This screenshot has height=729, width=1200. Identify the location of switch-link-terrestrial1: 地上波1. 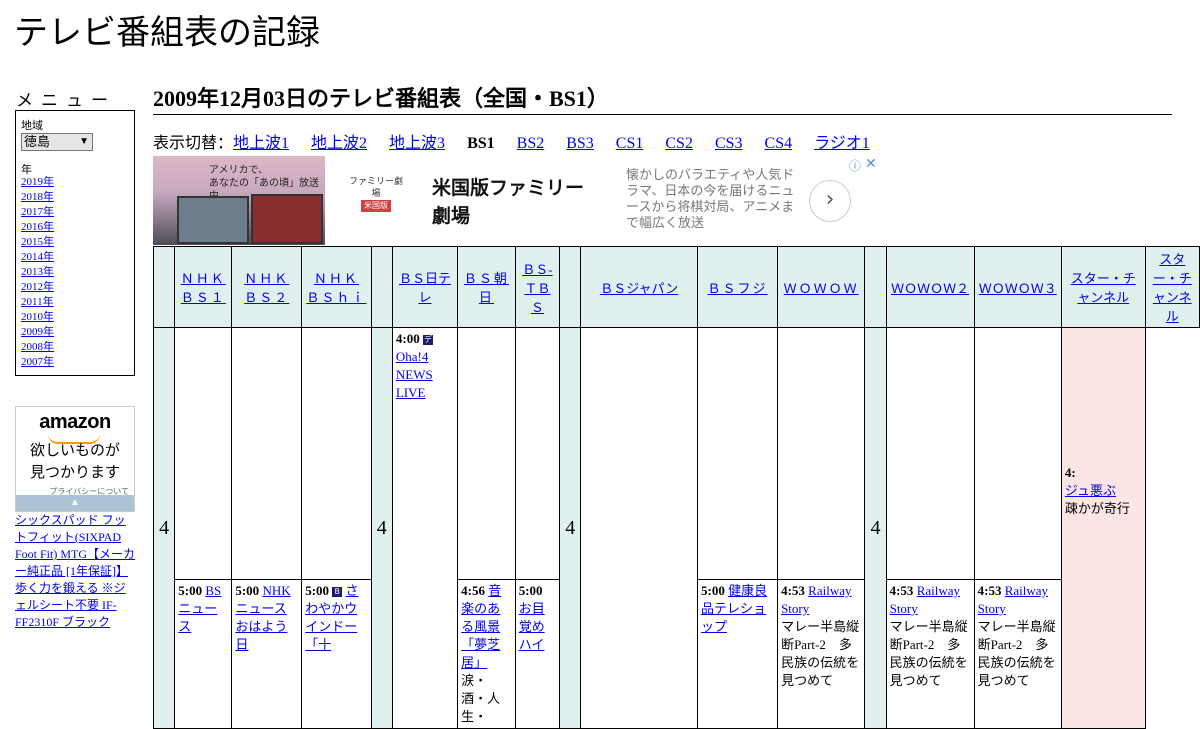
(261, 143).